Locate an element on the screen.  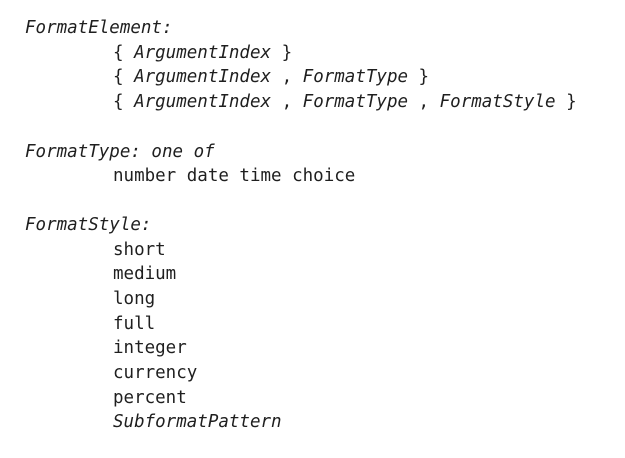
format-style-full: full is located at coordinates (134, 324).